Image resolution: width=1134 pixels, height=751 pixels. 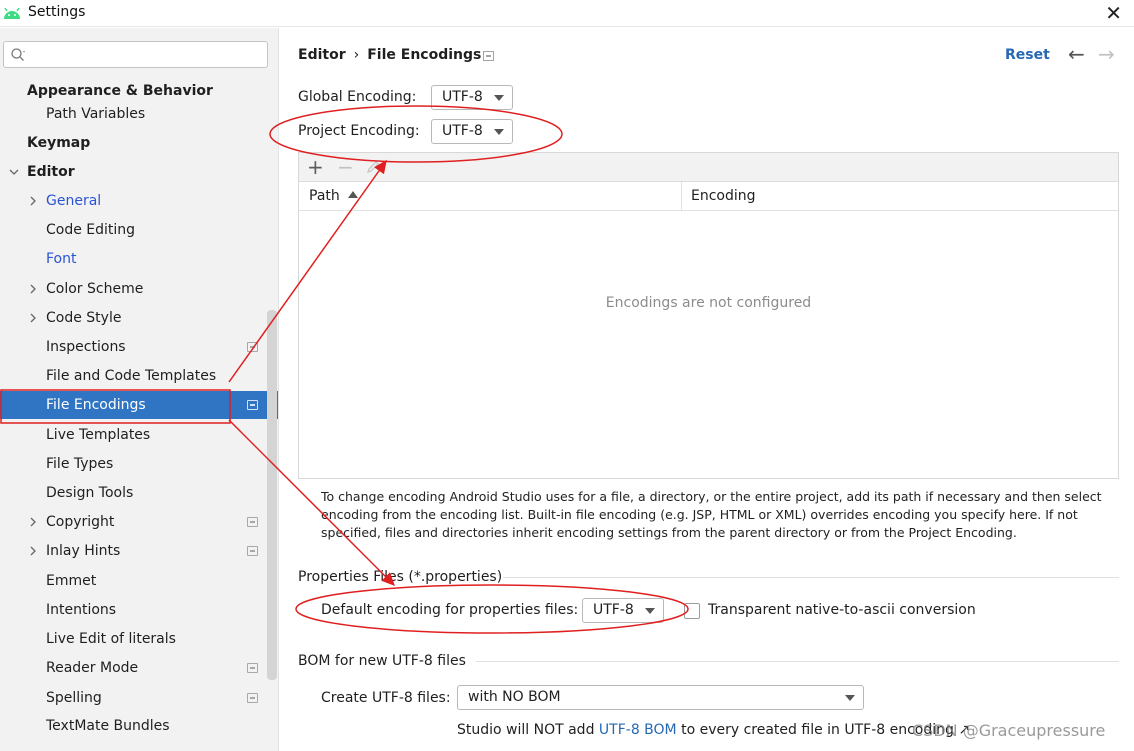 I want to click on forward-arrow-icon: →, so click(x=1106, y=54).